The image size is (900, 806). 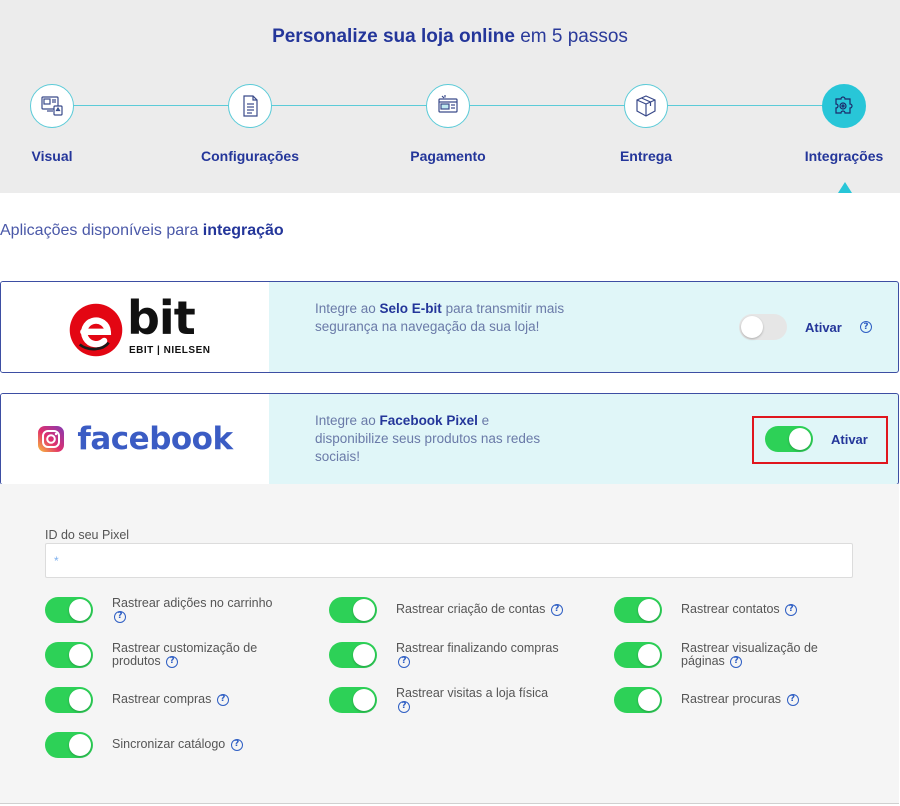 I want to click on ebit-logo: bit EBIT | NIELSEN, so click(x=135, y=327).